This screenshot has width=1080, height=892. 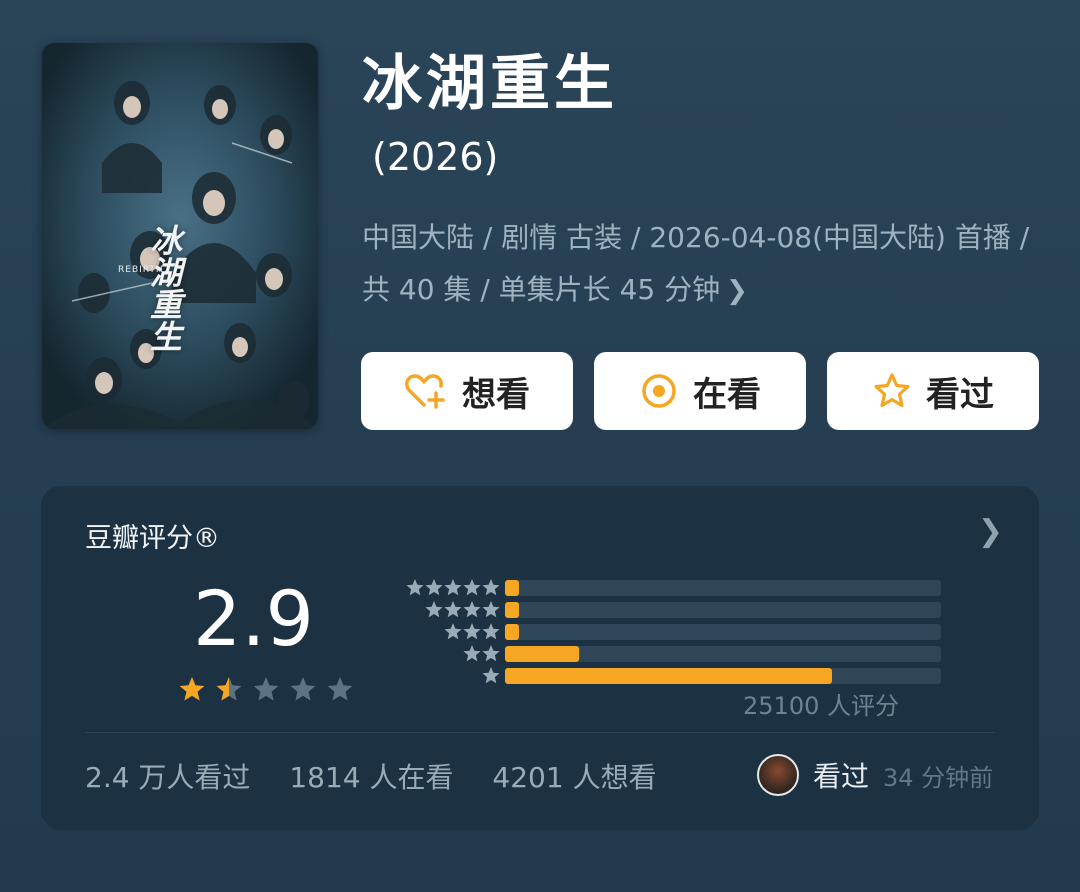 I want to click on want-label: 想看, so click(x=496, y=394).